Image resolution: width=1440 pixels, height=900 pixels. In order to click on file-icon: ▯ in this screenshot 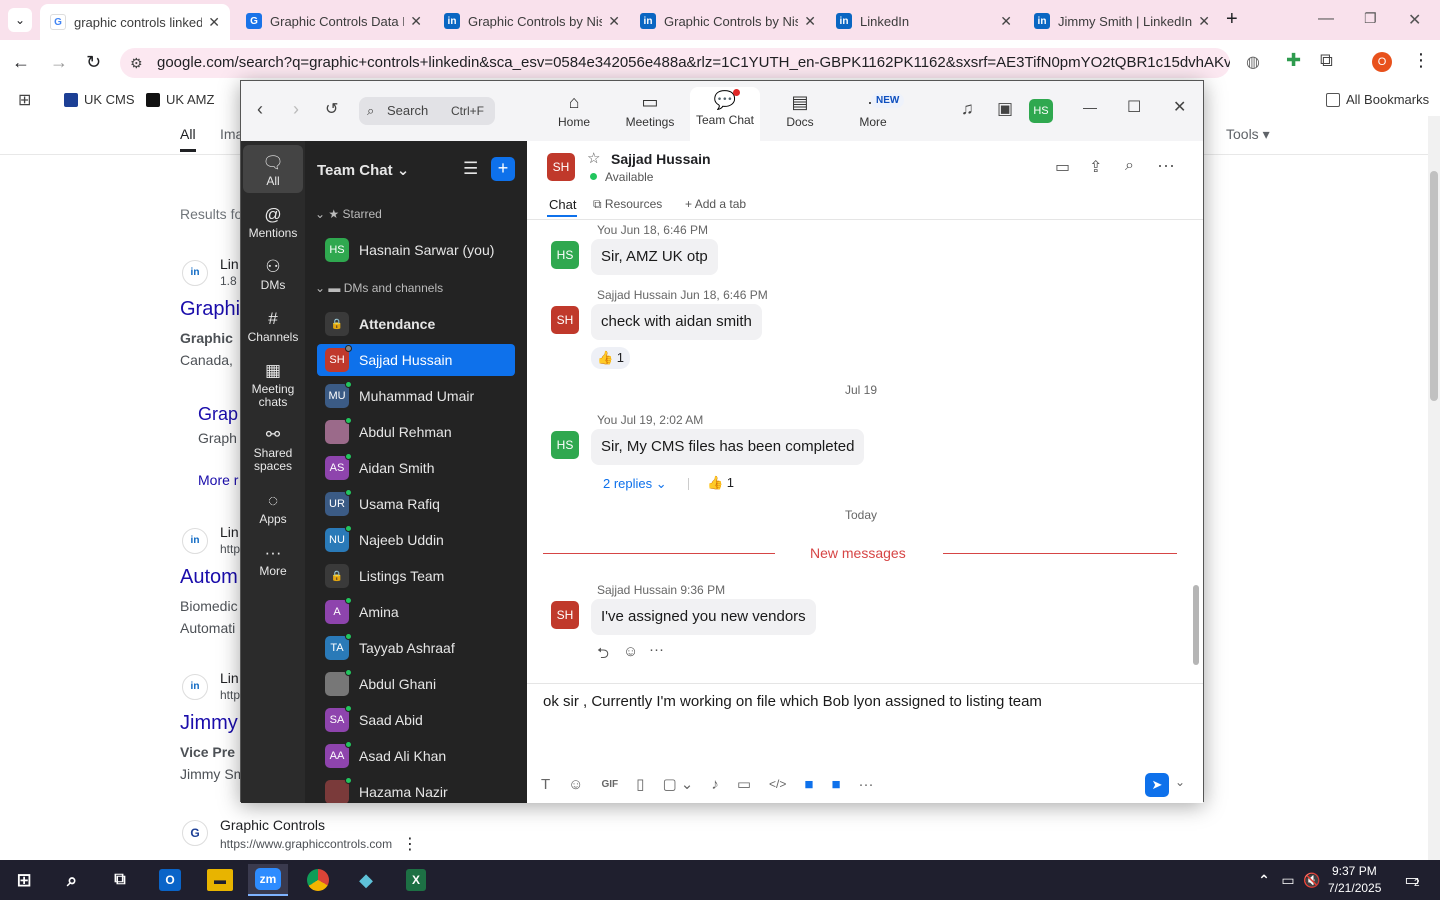, I will do `click(640, 784)`.